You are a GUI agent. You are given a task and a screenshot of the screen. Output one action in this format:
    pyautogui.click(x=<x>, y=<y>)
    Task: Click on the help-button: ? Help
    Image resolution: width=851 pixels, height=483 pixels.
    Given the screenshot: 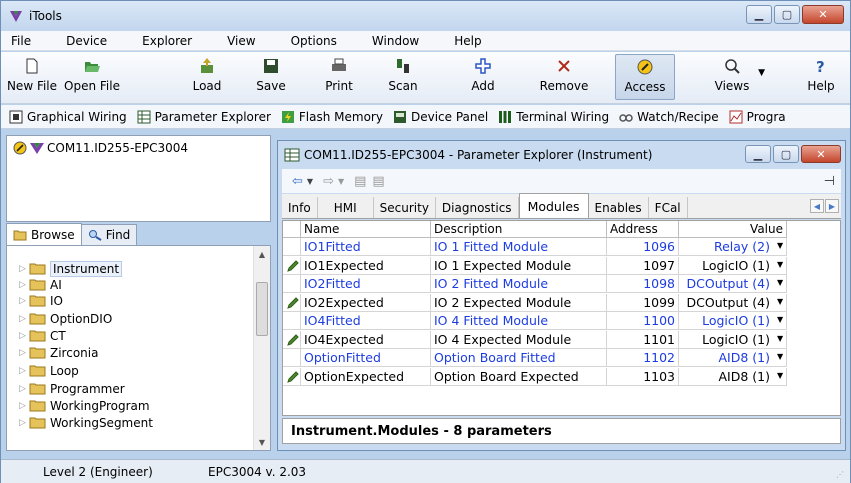 What is the action you would take?
    pyautogui.click(x=821, y=77)
    